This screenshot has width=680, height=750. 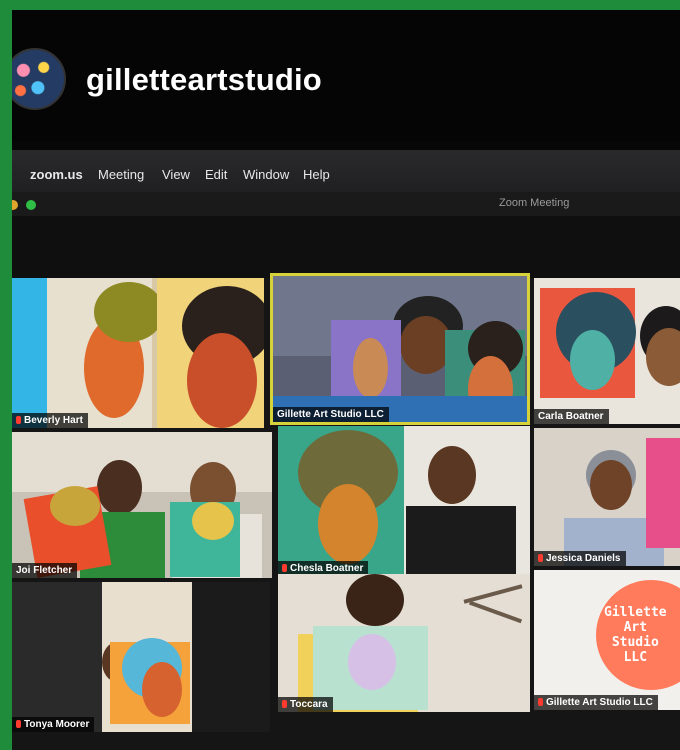 I want to click on menu-meeting: Meeting, so click(x=121, y=174).